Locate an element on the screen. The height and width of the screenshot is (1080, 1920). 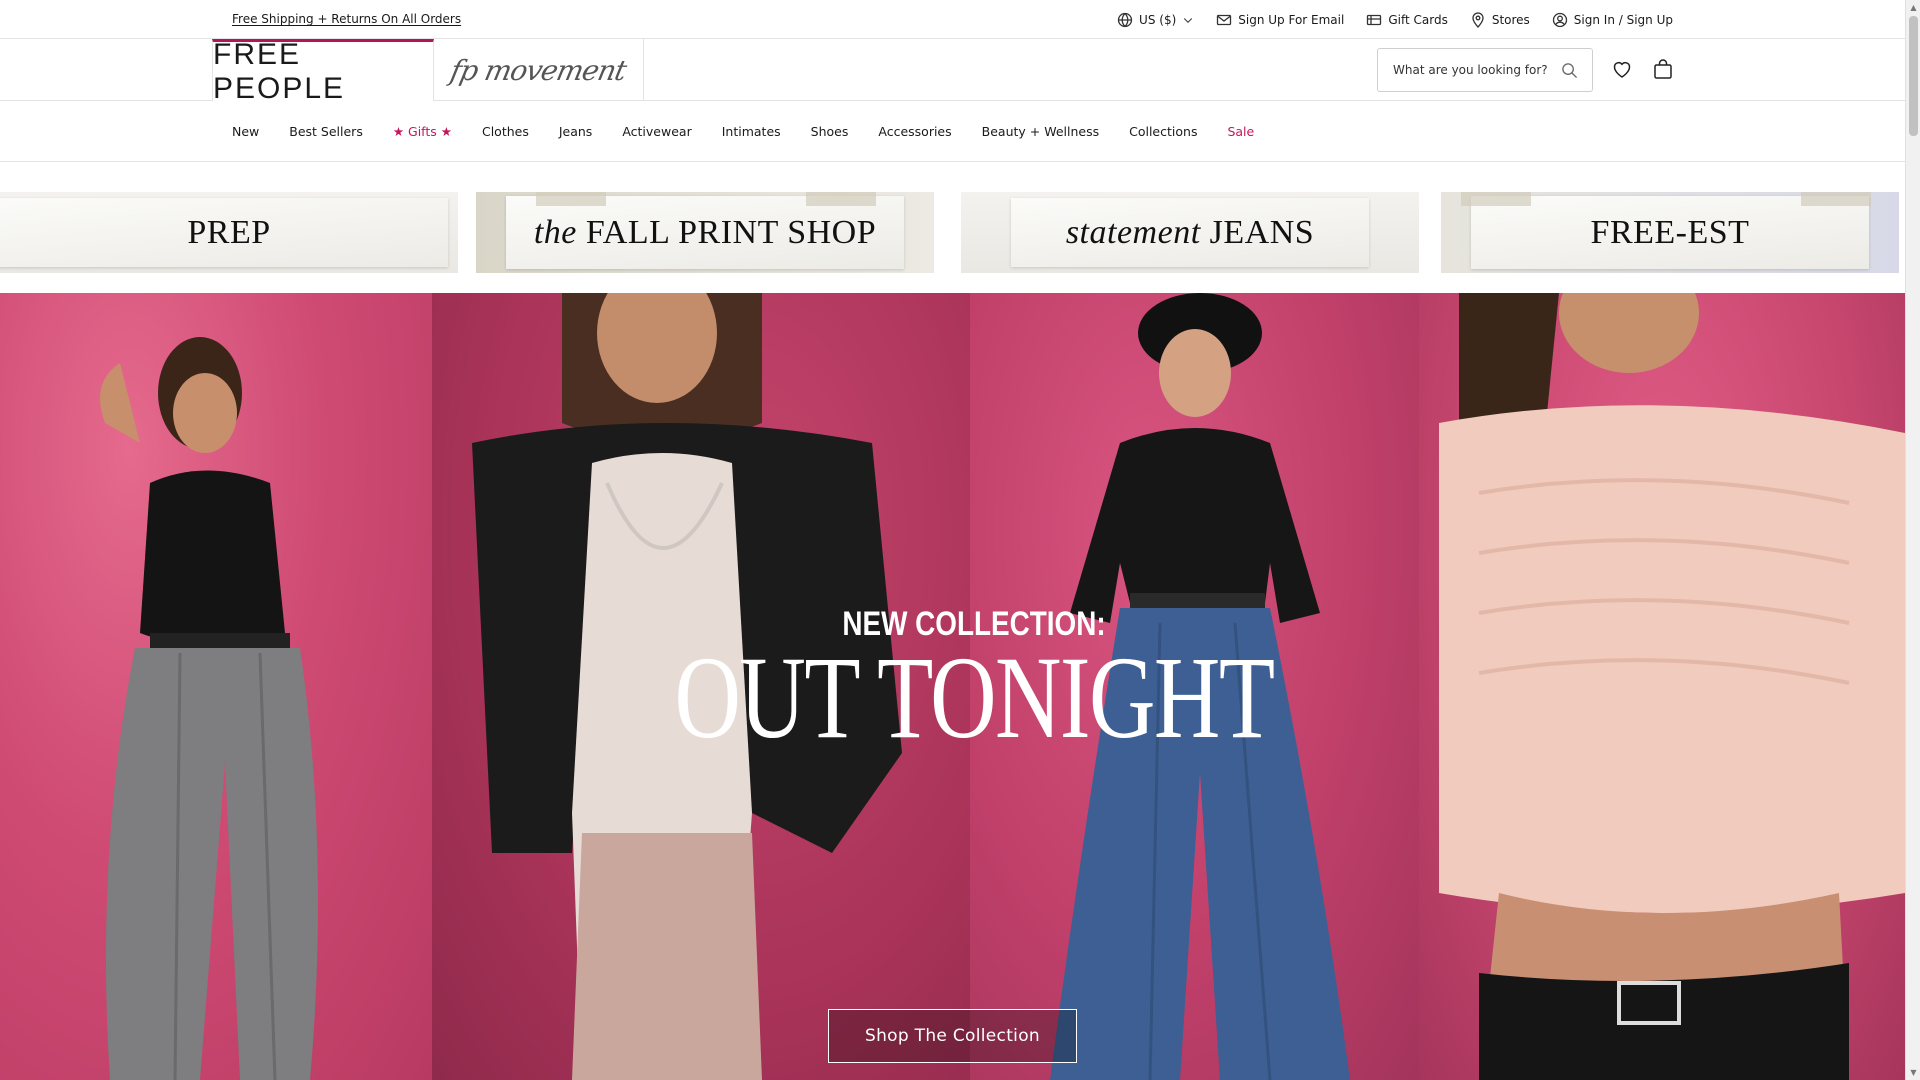
feature-label-main: JEANS is located at coordinates (1262, 232).